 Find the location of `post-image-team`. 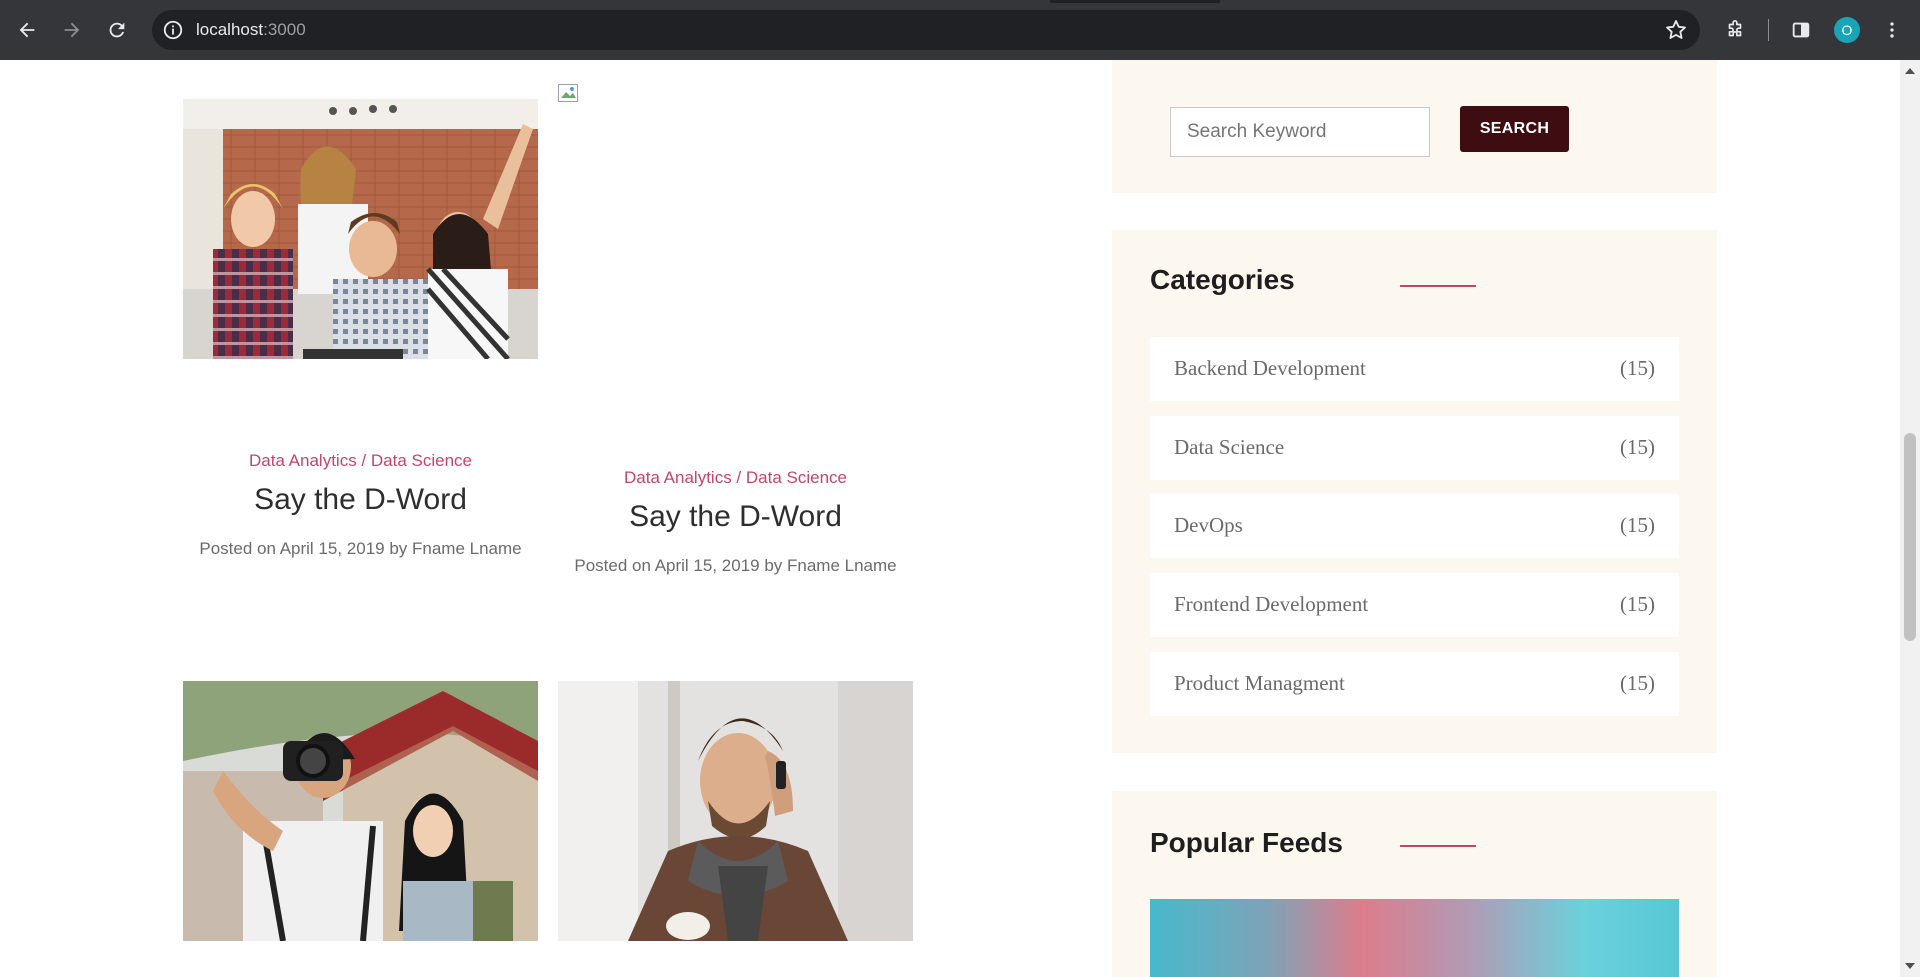

post-image-team is located at coordinates (360, 229).